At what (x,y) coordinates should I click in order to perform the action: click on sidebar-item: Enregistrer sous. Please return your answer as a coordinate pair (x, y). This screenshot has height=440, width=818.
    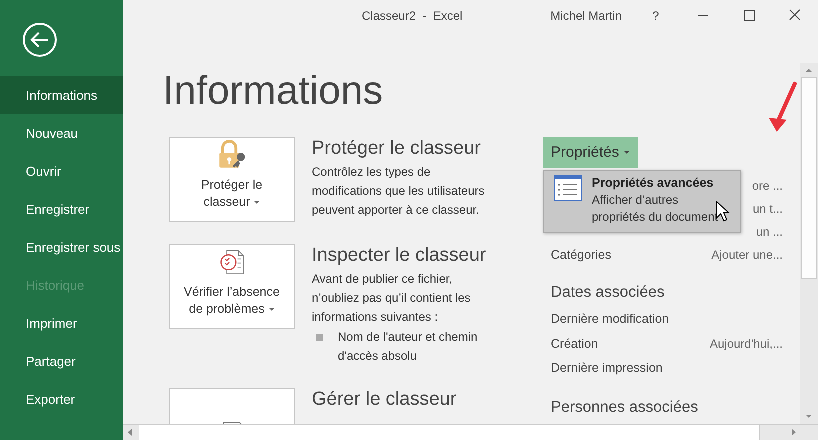
    Looking at the image, I should click on (61, 247).